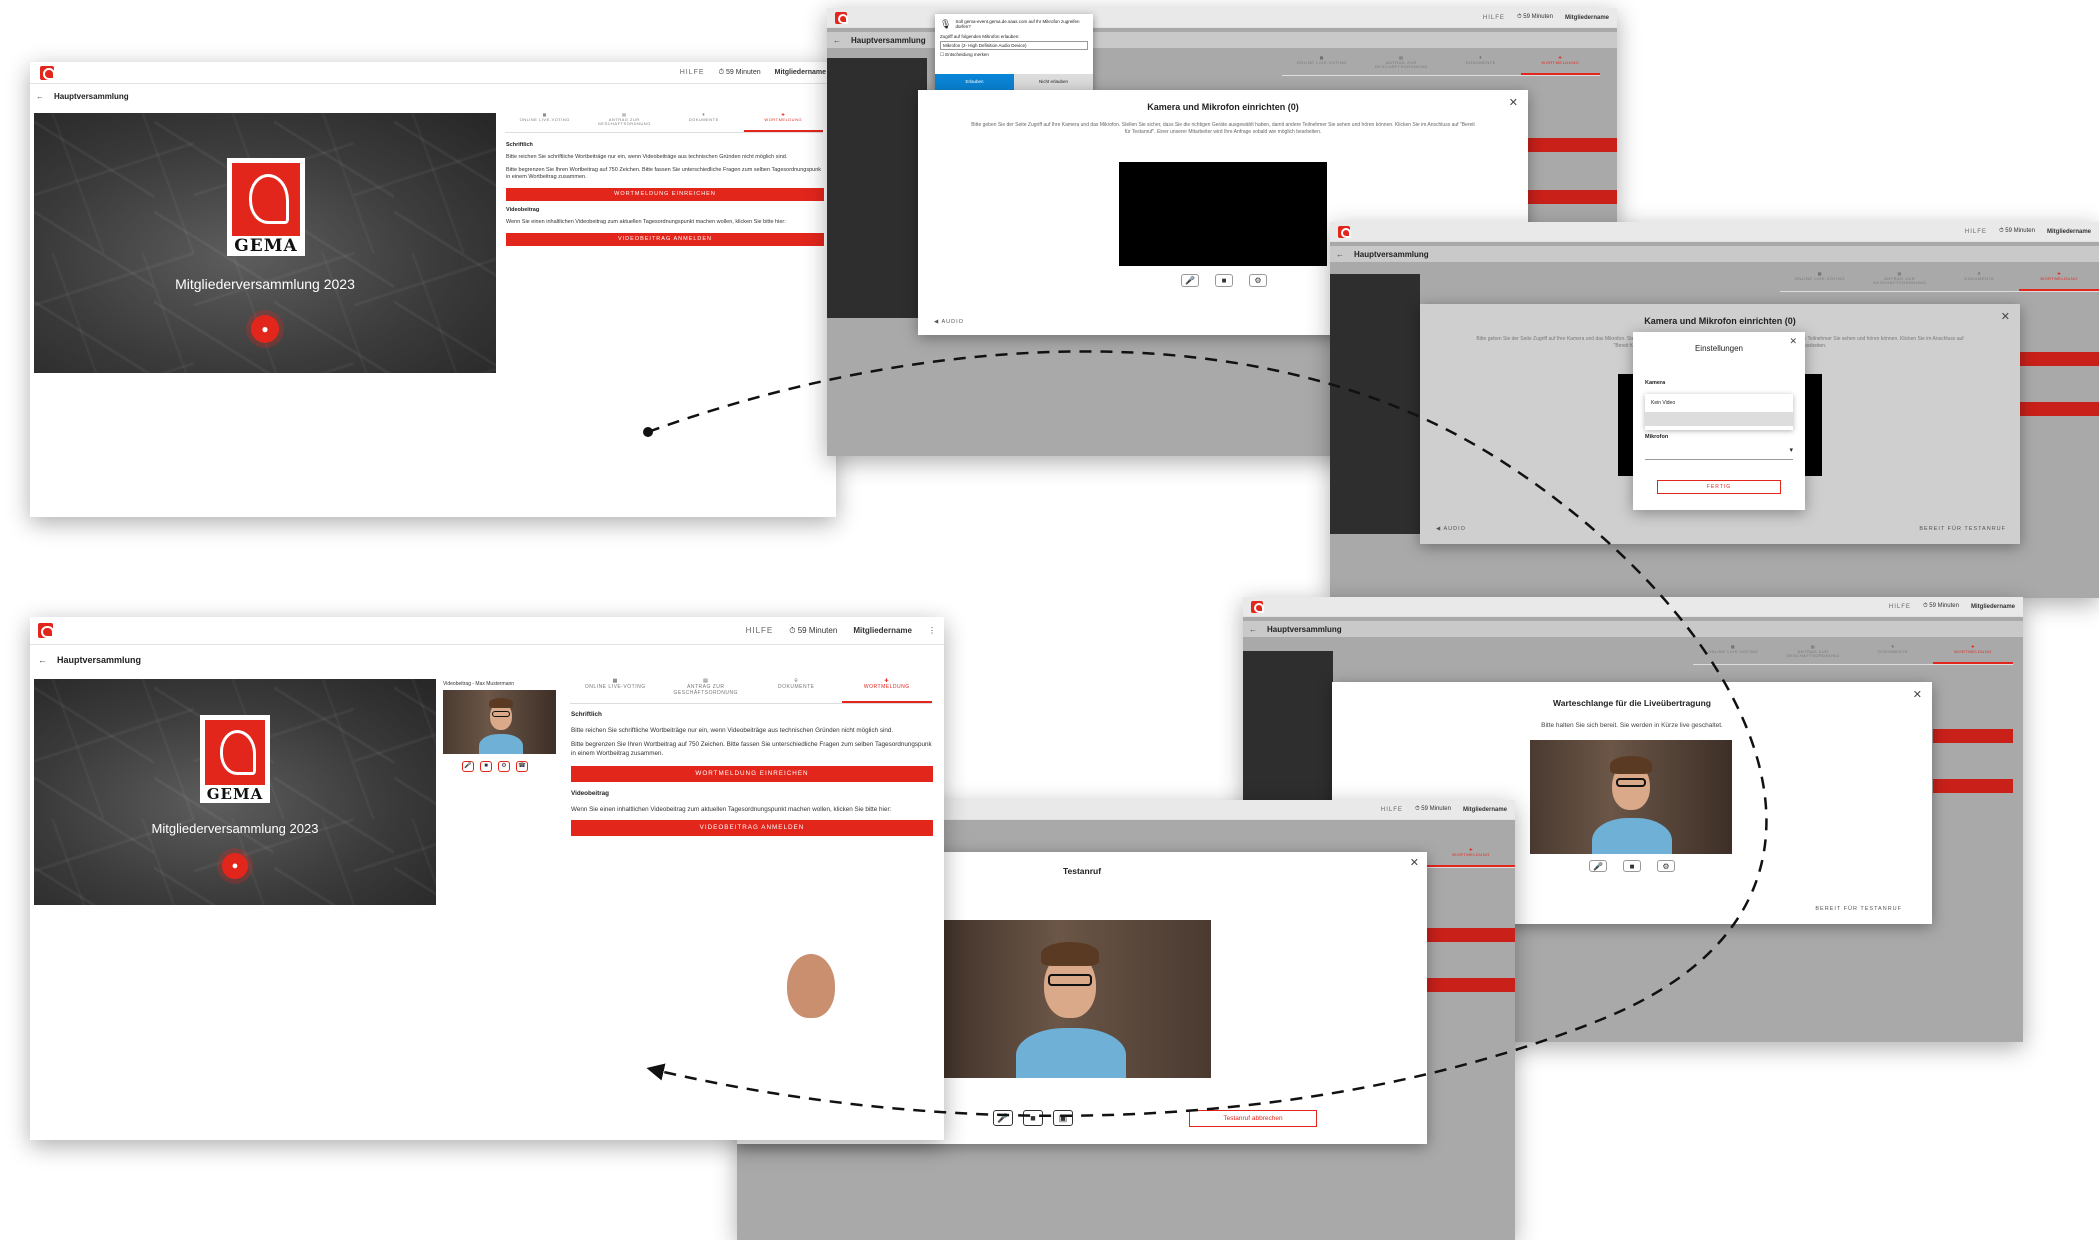 The width and height of the screenshot is (2099, 1240). Describe the element at coordinates (1631, 797) in the screenshot. I see `self-video-preview` at that location.